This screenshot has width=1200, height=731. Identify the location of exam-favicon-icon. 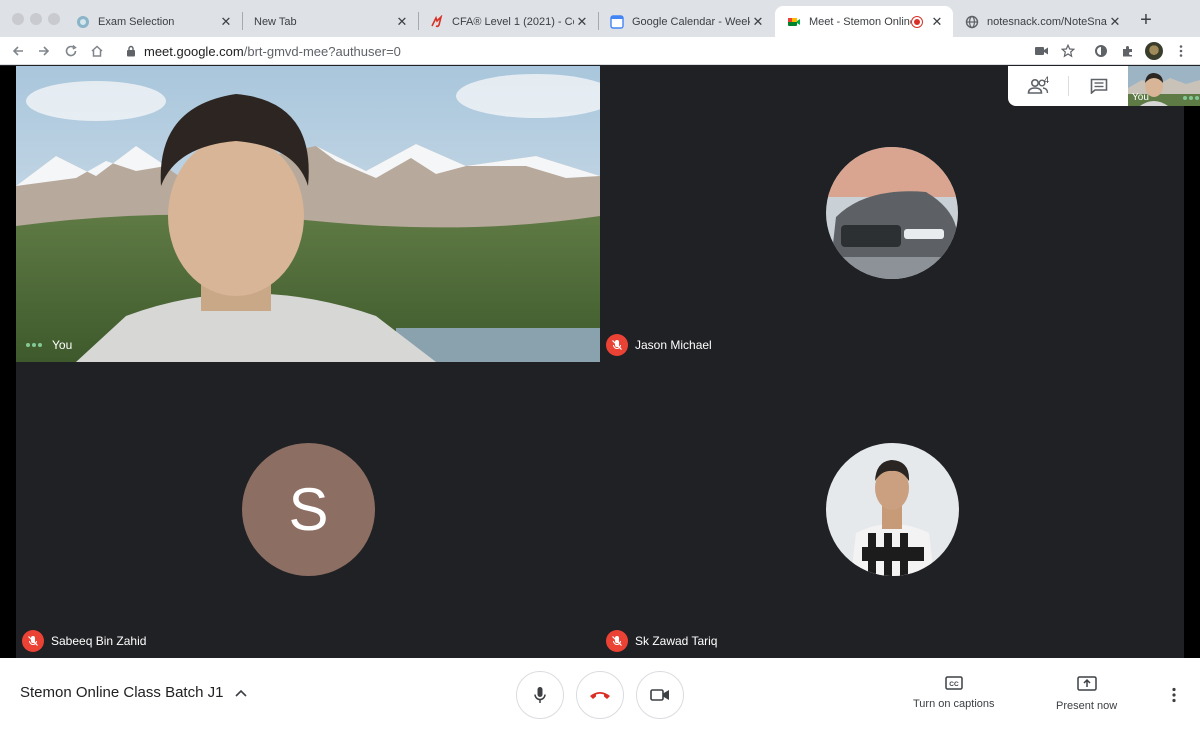
(83, 22).